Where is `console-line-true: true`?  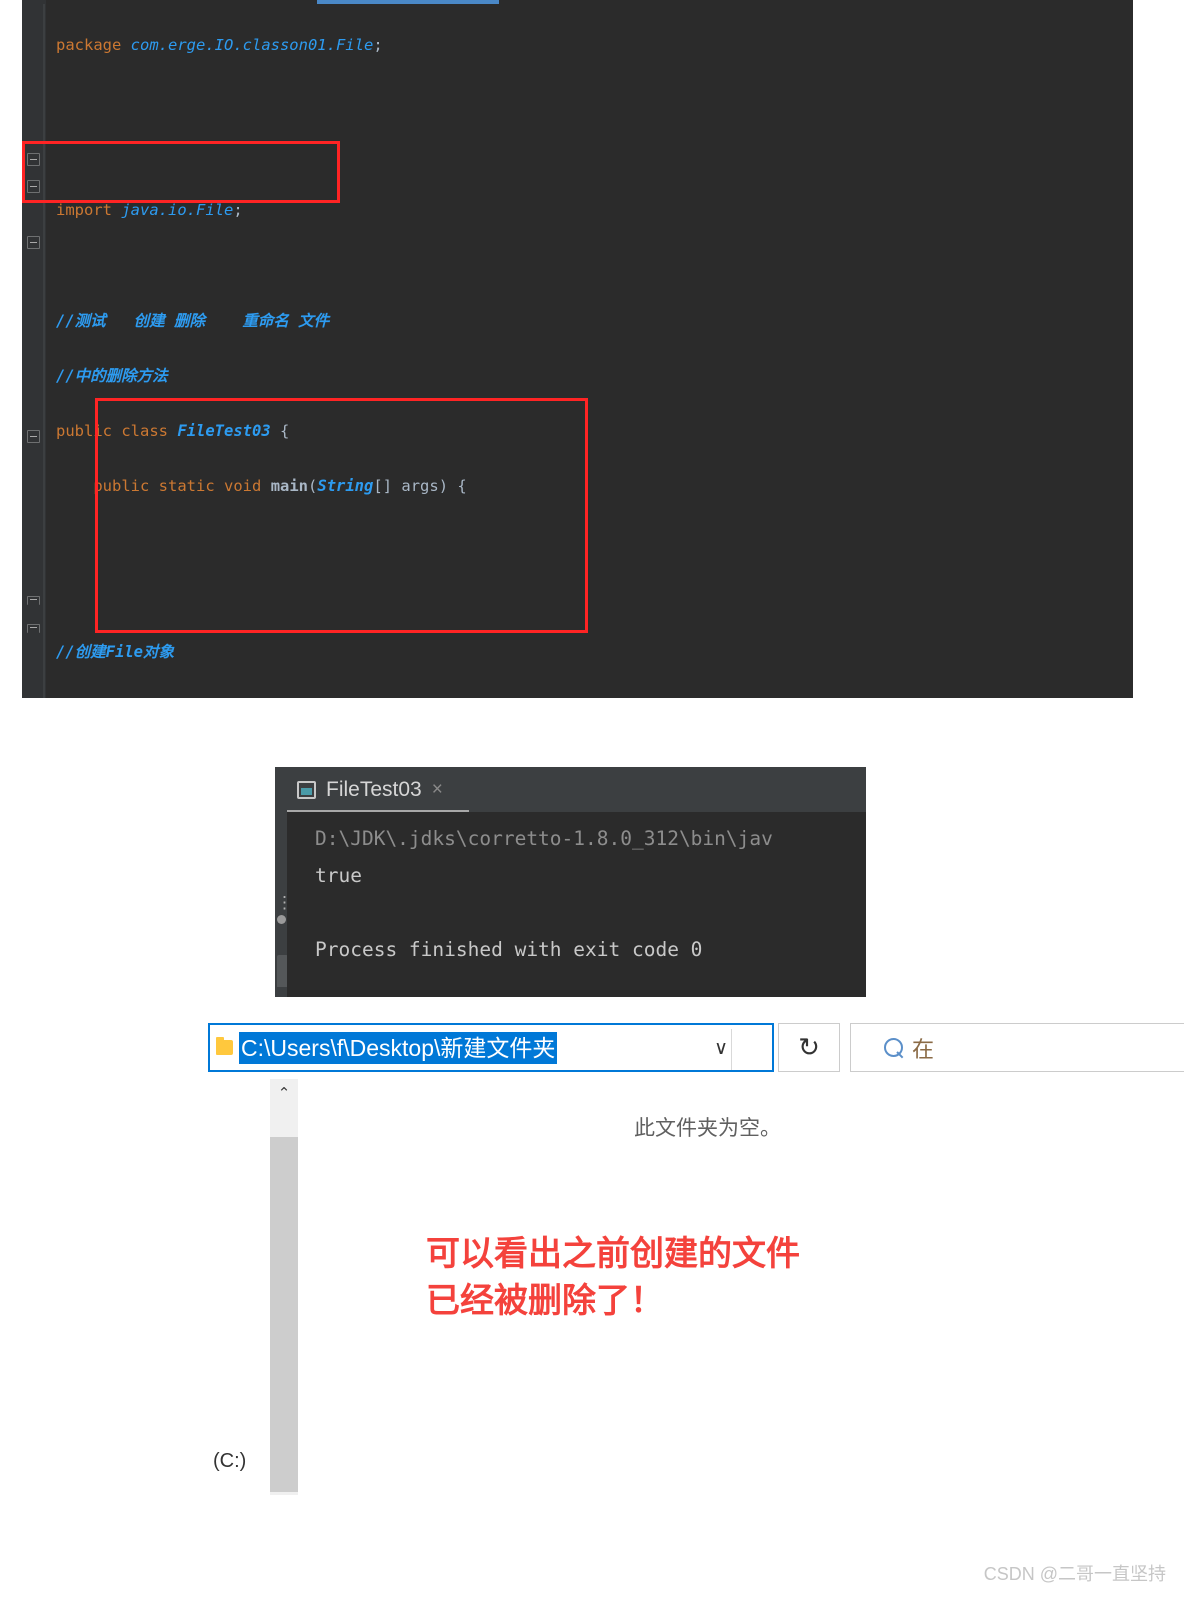
console-line-true: true is located at coordinates (338, 875).